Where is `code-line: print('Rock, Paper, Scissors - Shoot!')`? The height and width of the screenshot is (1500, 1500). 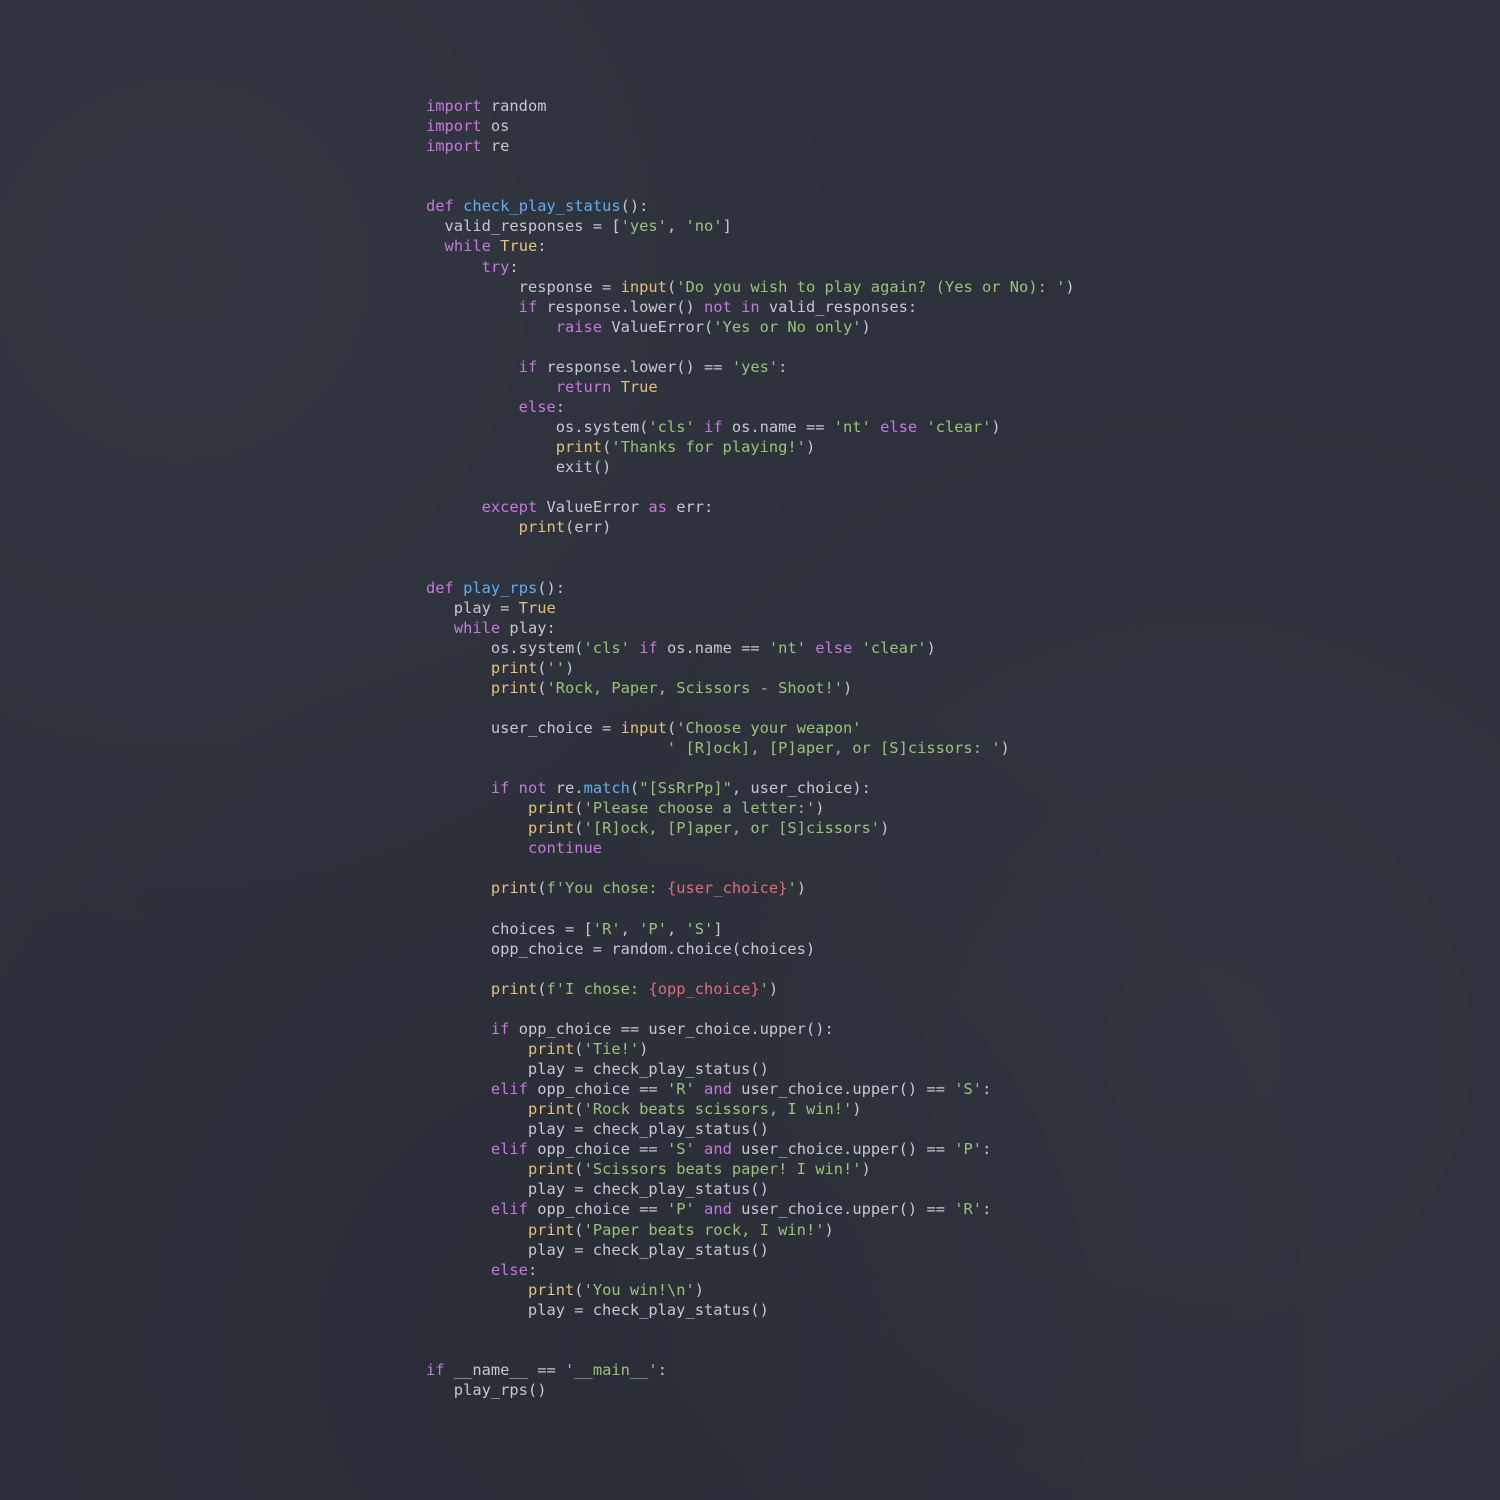
code-line: print('Rock, Paper, Scissors - Shoot!') is located at coordinates (750, 688).